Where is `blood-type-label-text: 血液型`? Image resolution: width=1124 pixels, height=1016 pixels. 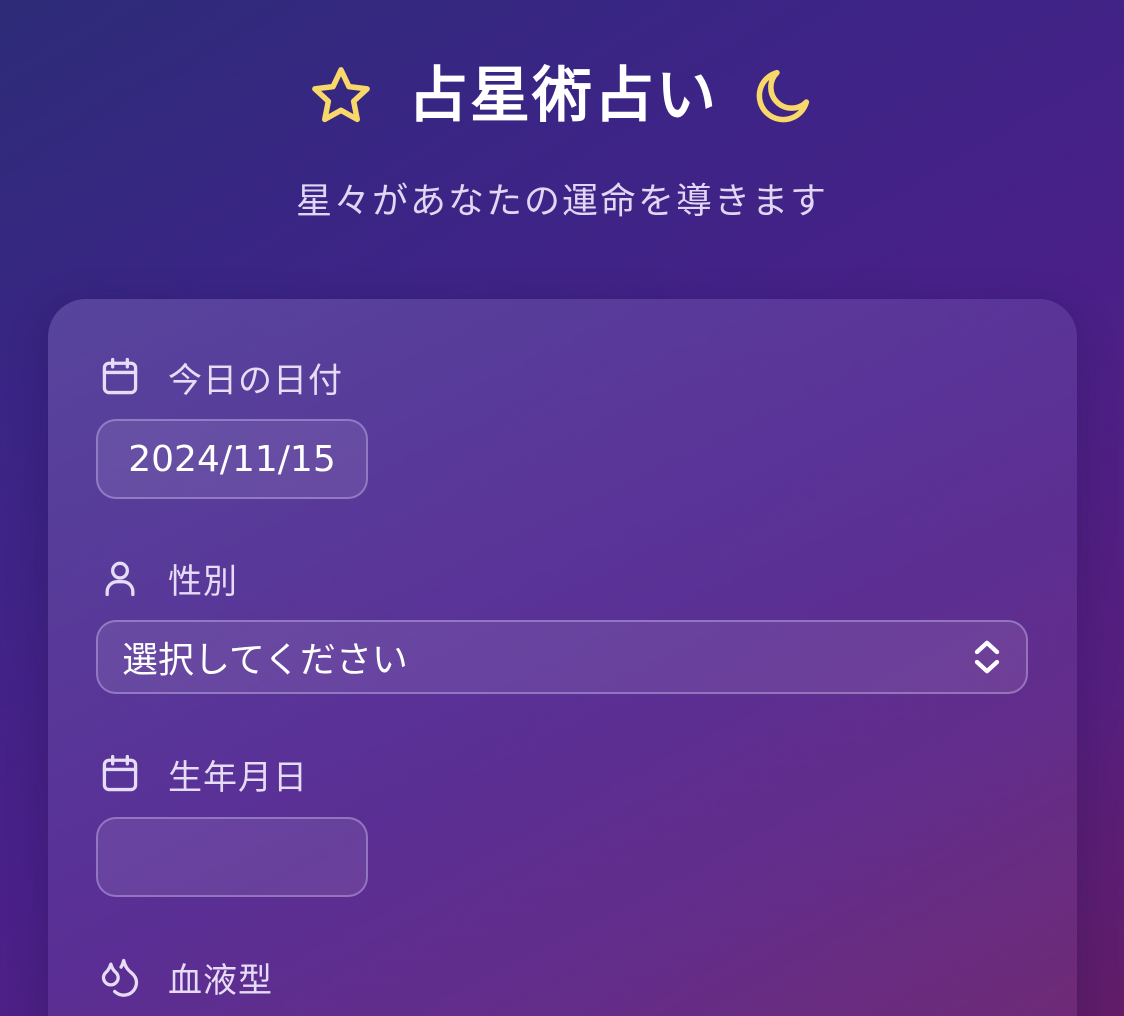
blood-type-label-text: 血液型 is located at coordinates (220, 980).